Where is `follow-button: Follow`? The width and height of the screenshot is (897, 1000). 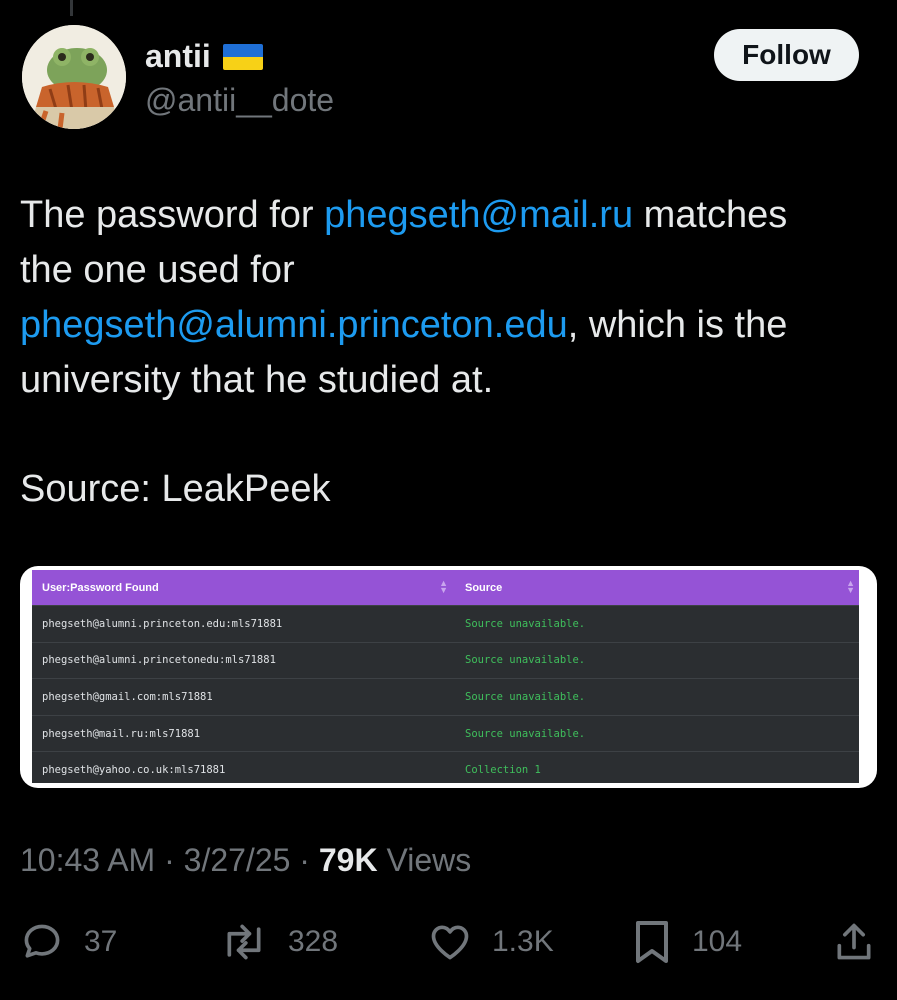 follow-button: Follow is located at coordinates (786, 55).